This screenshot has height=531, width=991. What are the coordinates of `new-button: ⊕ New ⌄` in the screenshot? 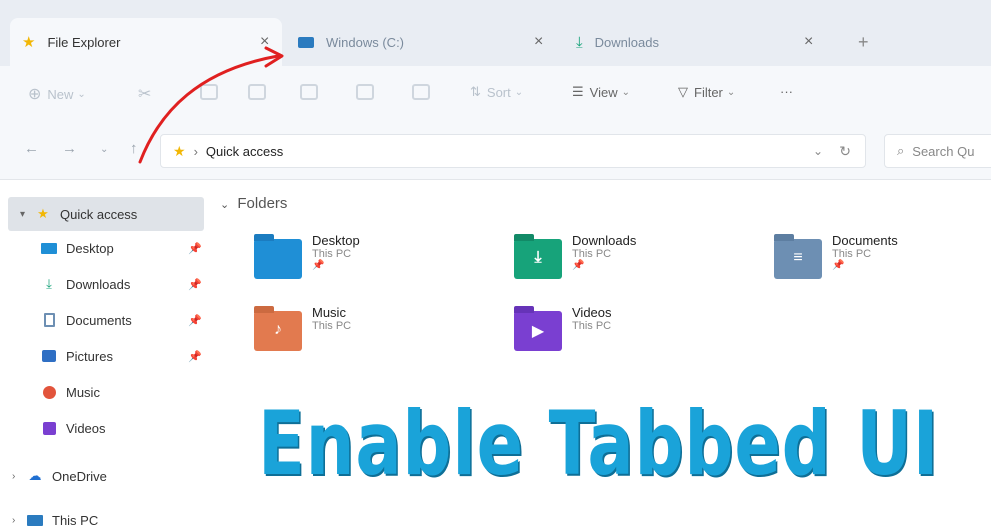 It's located at (57, 94).